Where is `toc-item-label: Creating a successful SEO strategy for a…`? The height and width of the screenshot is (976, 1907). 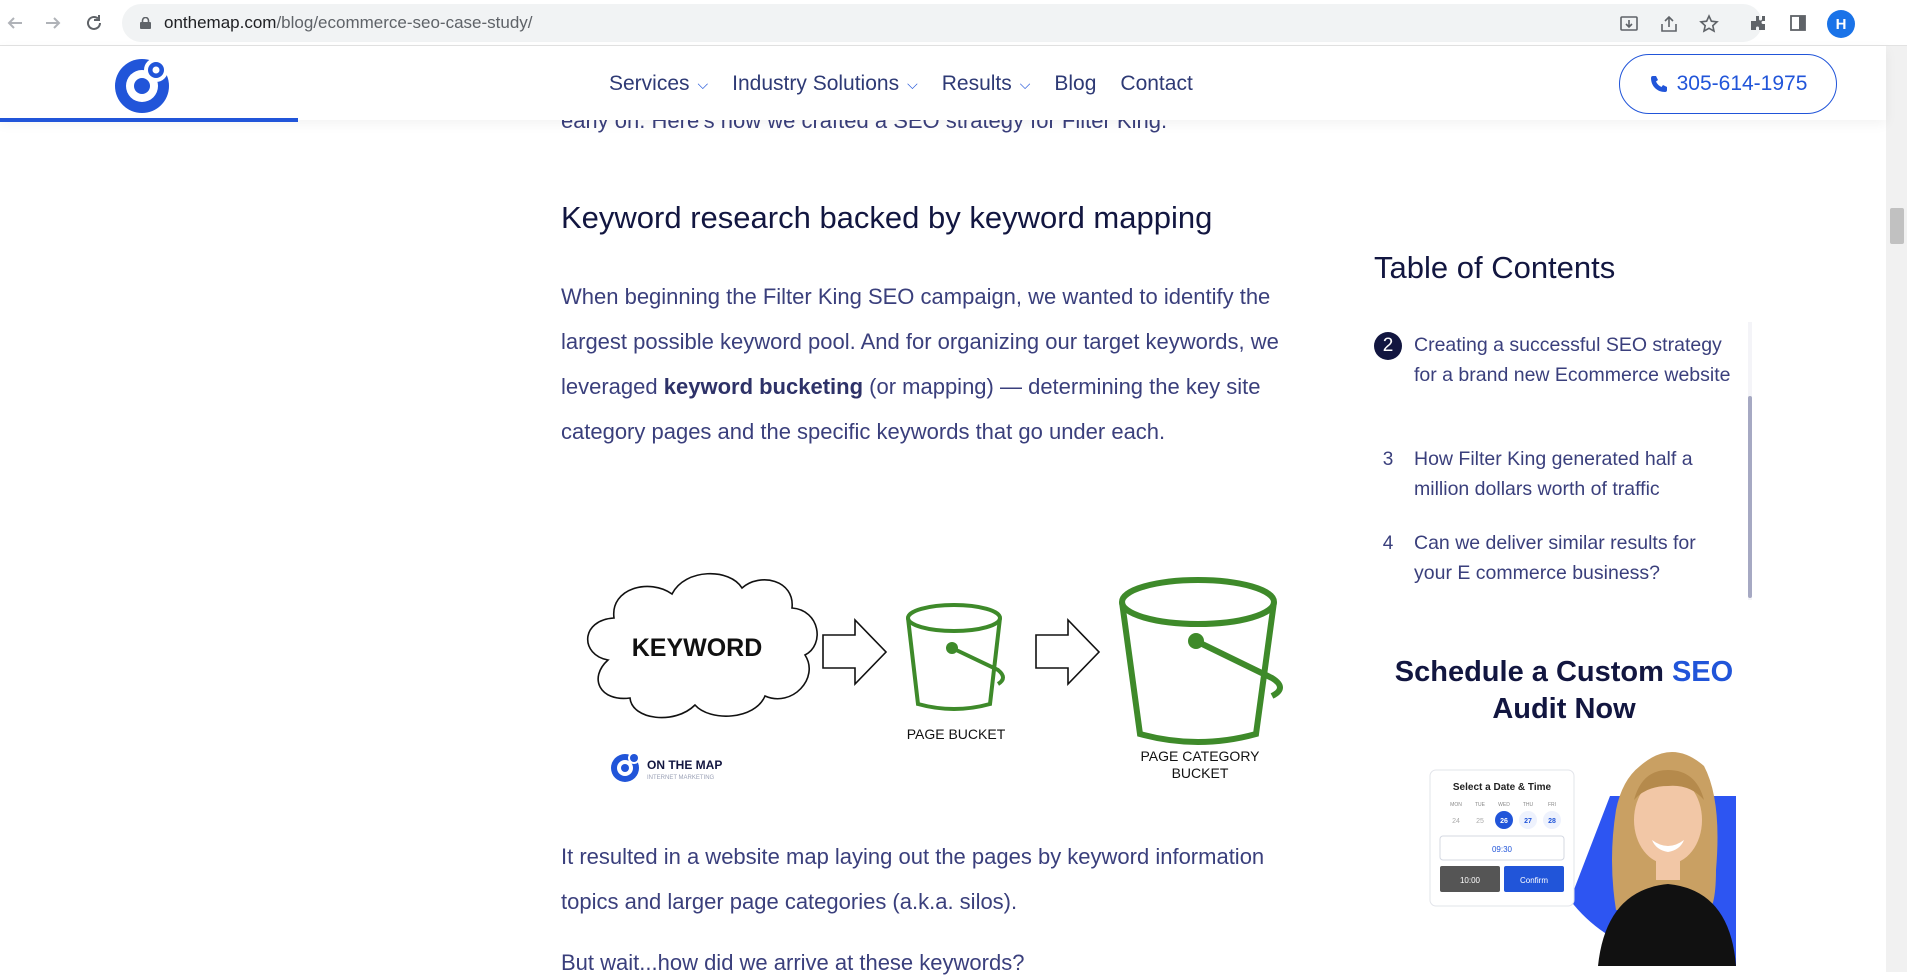 toc-item-label: Creating a successful SEO strategy for a… is located at coordinates (1572, 360).